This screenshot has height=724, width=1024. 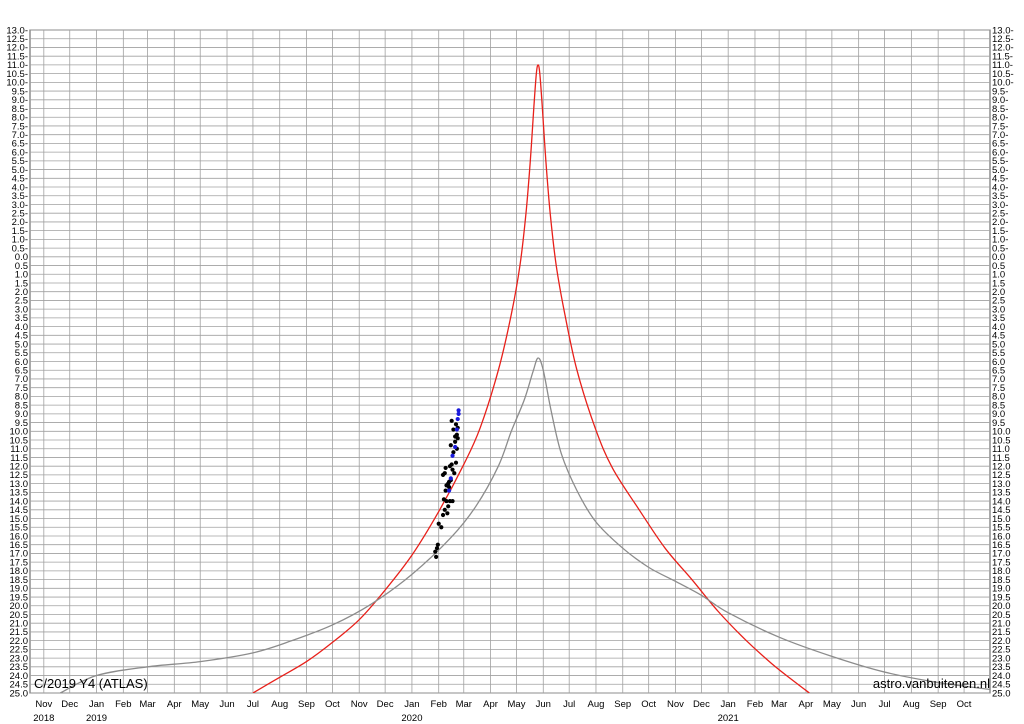 What do you see at coordinates (43, 718) in the screenshot?
I see `year-label: 2018` at bounding box center [43, 718].